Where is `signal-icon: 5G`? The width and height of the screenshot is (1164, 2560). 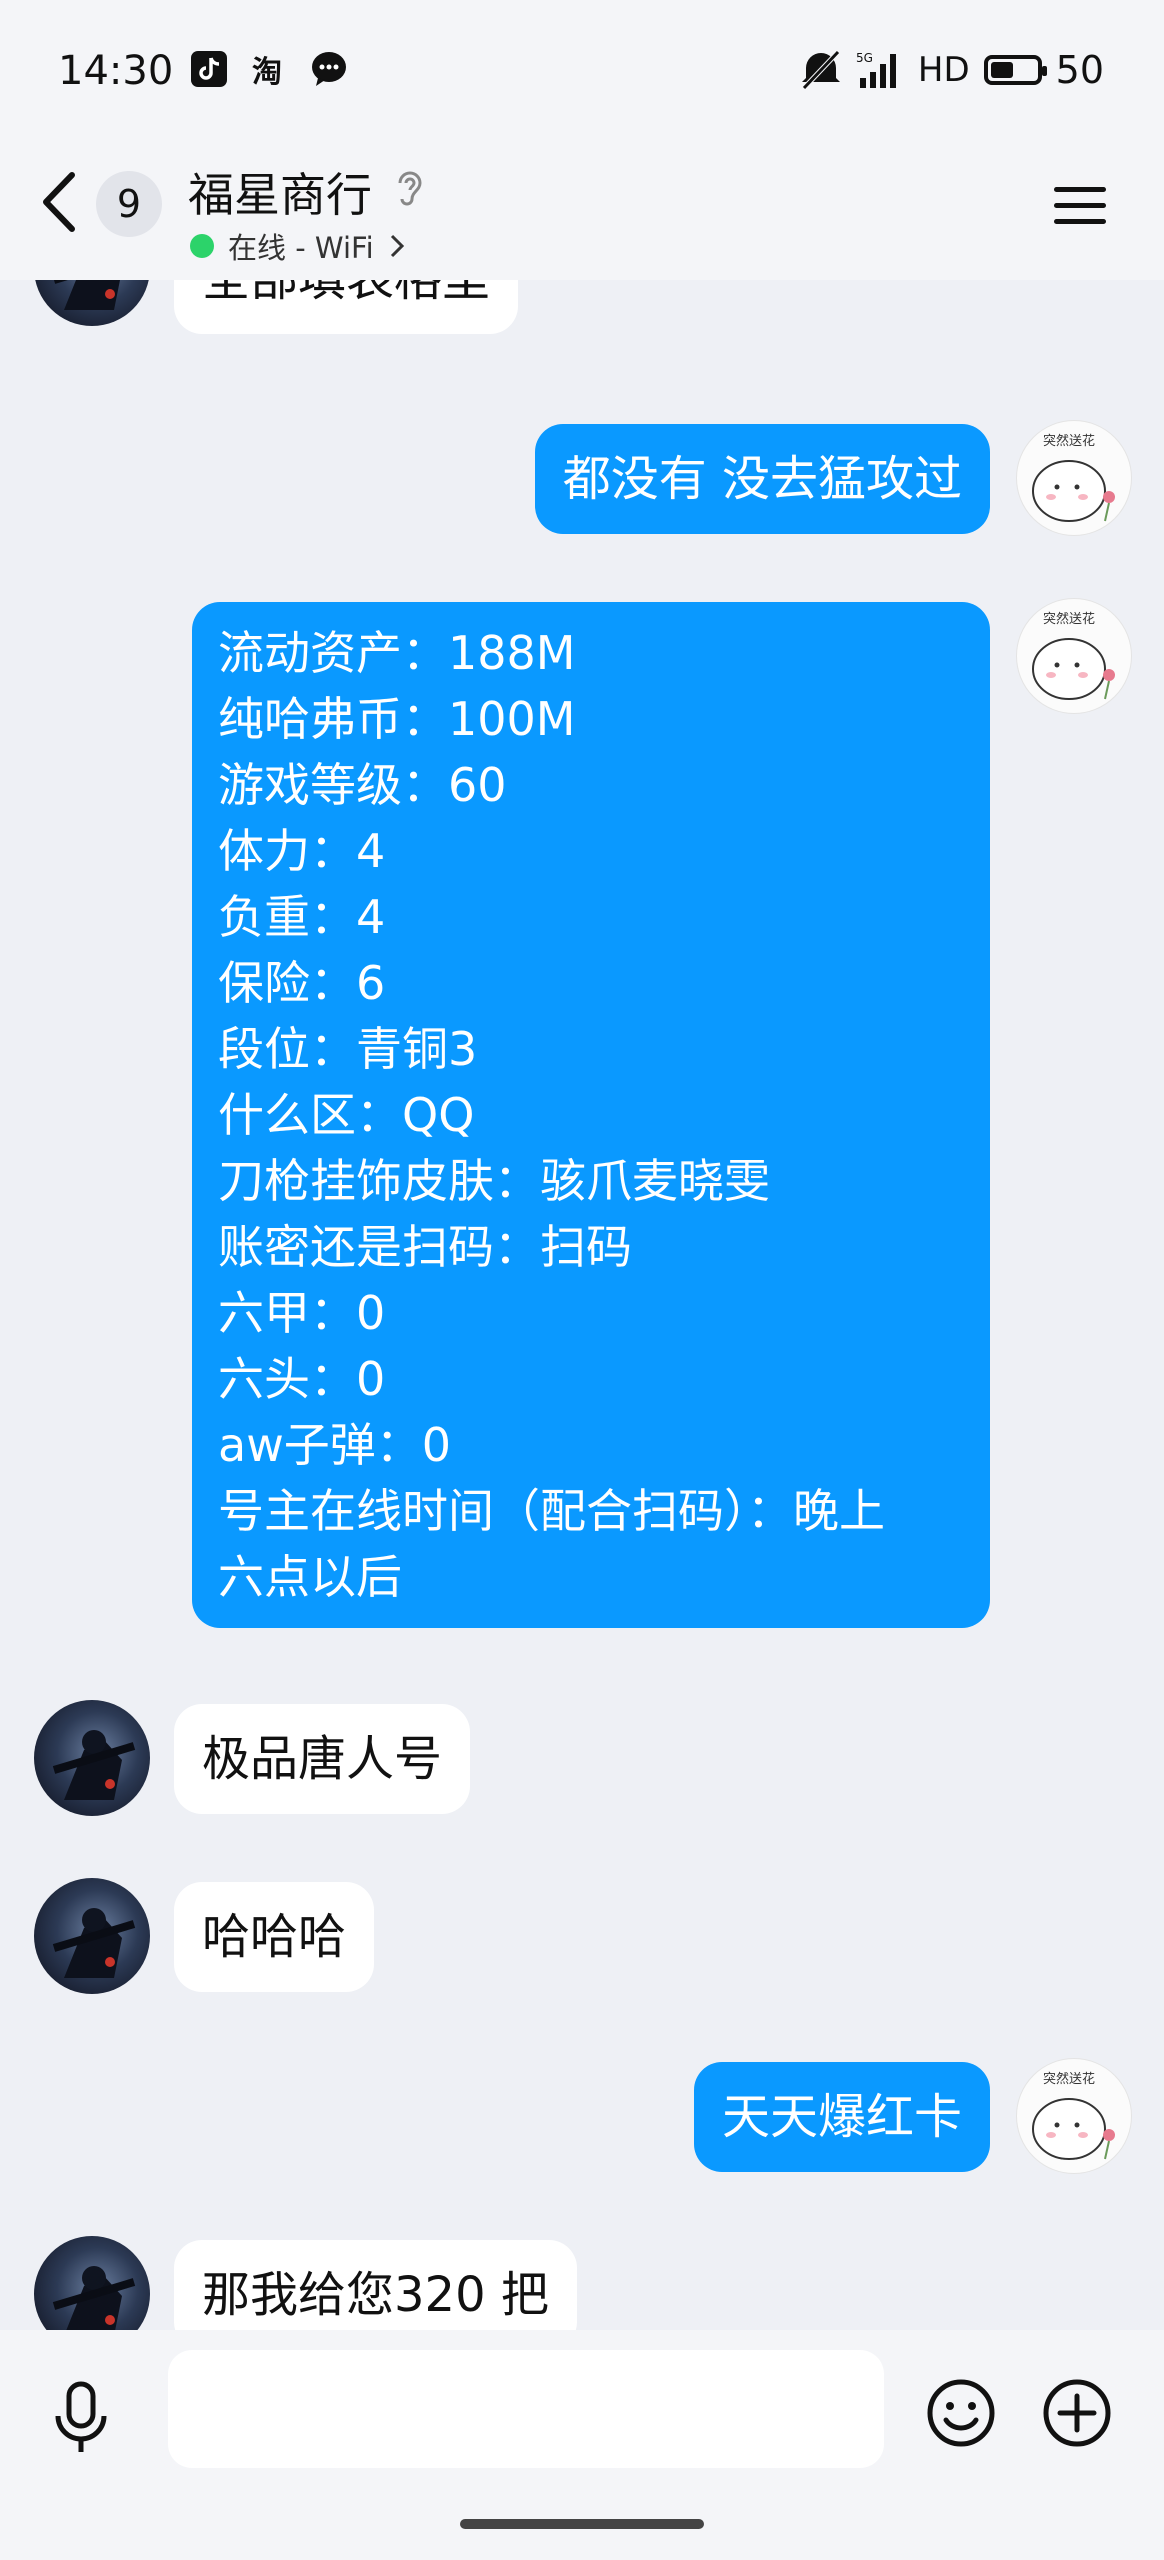
signal-icon: 5G is located at coordinates (876, 69).